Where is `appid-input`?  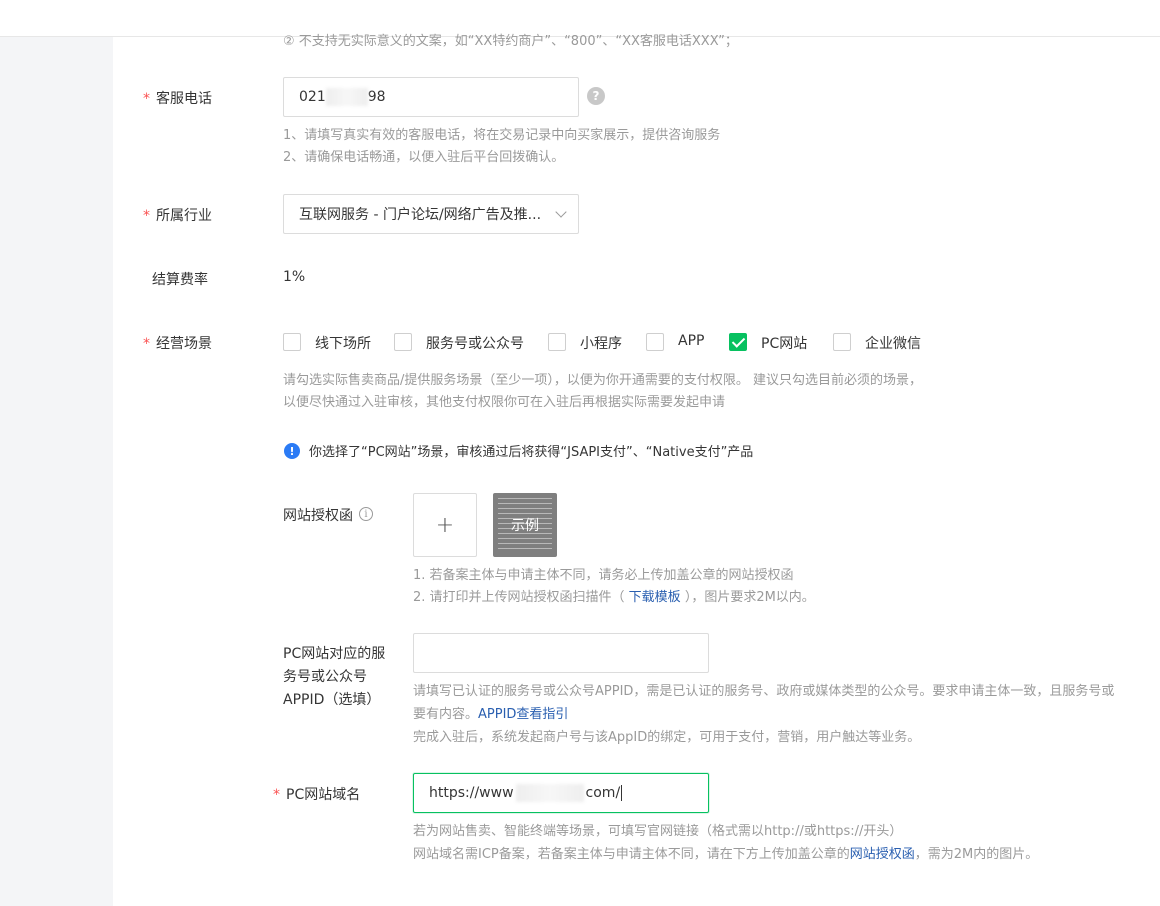
appid-input is located at coordinates (561, 653).